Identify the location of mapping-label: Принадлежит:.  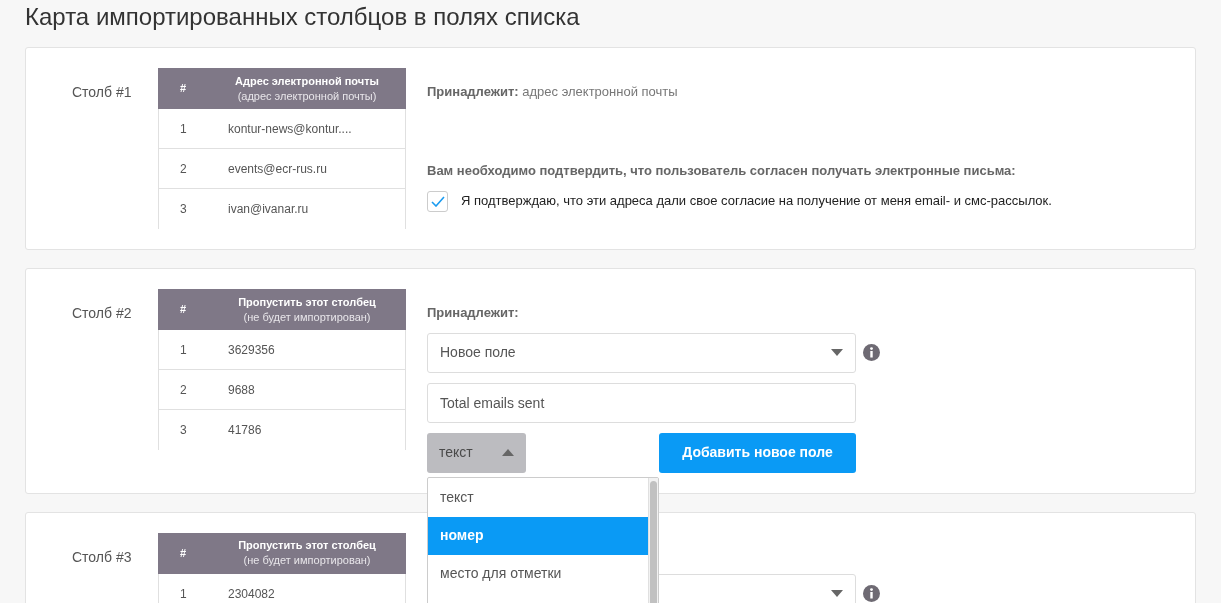
(473, 313).